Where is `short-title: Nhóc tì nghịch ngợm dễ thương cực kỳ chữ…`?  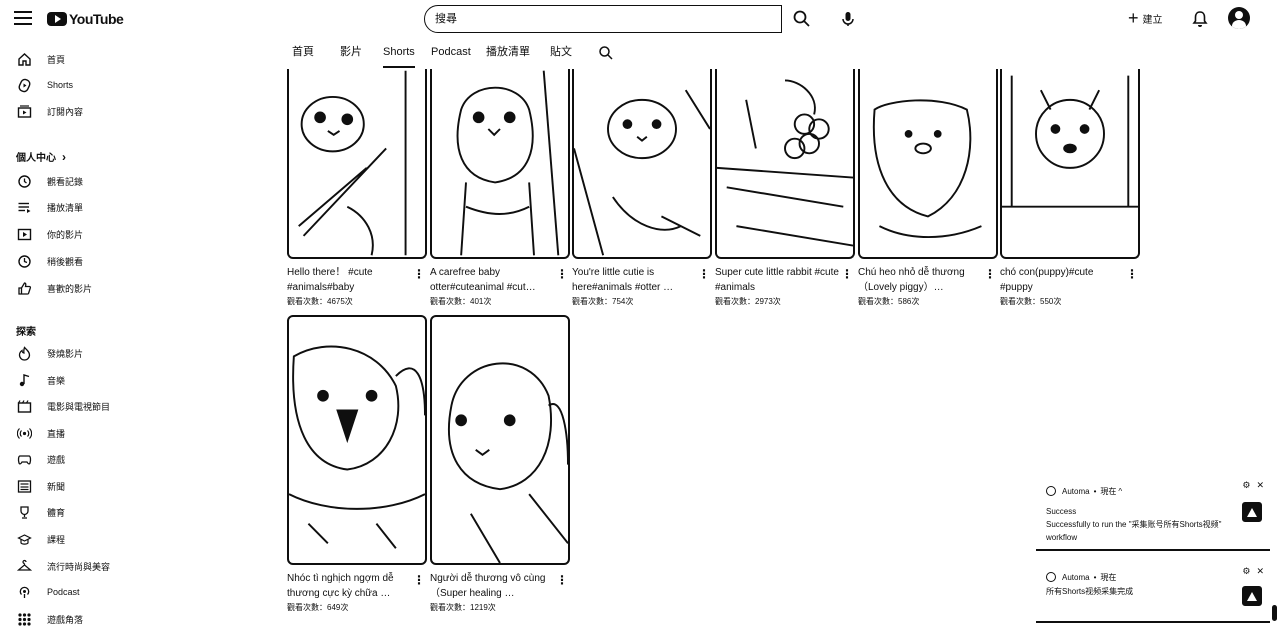 short-title: Nhóc tì nghịch ngợm dễ thương cực kỳ chữ… is located at coordinates (349, 586).